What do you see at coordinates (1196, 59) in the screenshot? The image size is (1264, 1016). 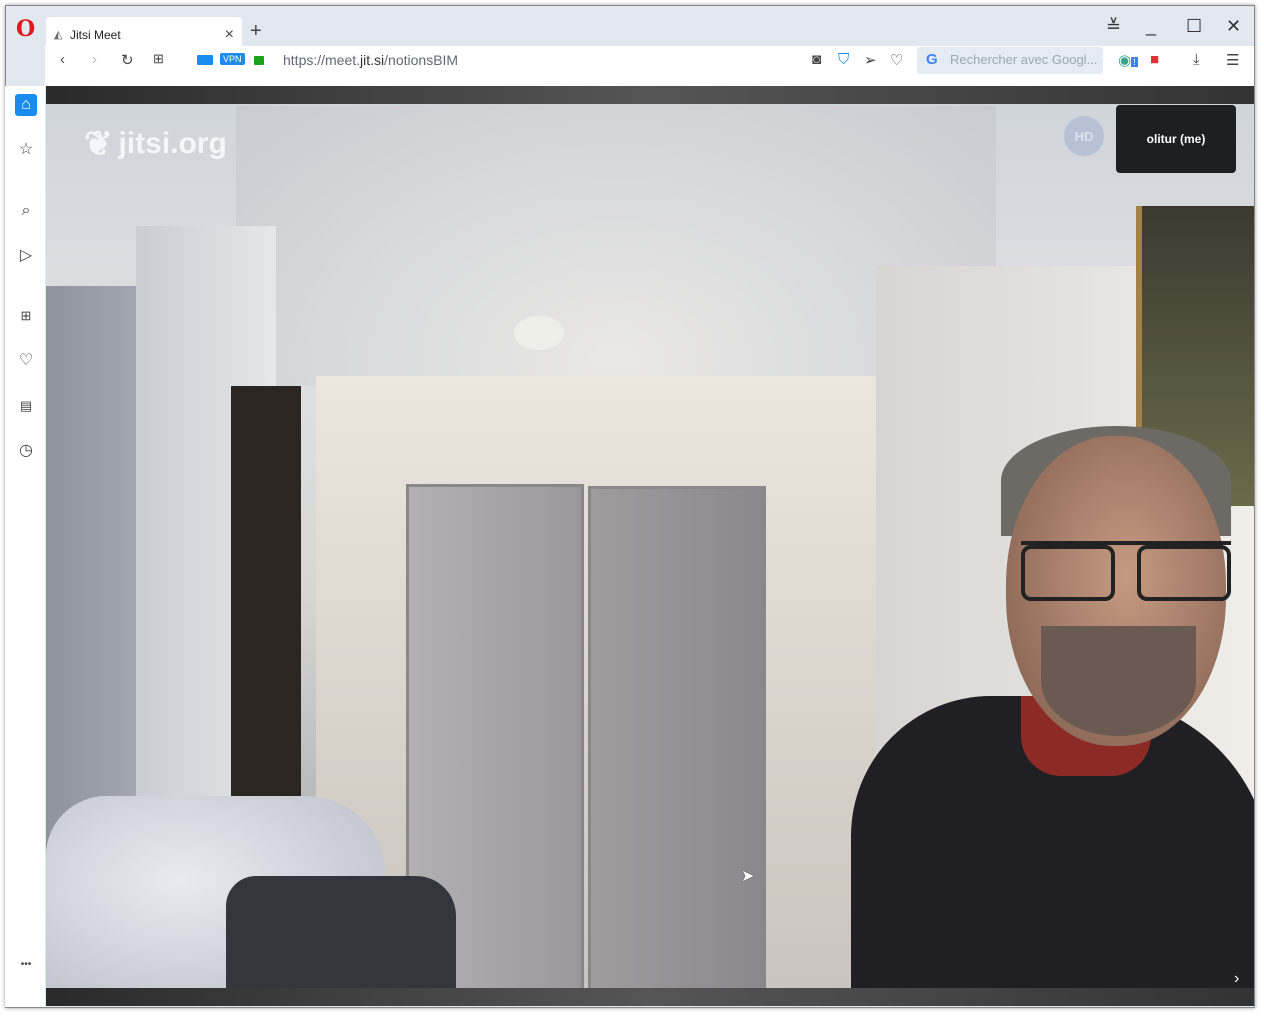 I see `download-icon: ⤓` at bounding box center [1196, 59].